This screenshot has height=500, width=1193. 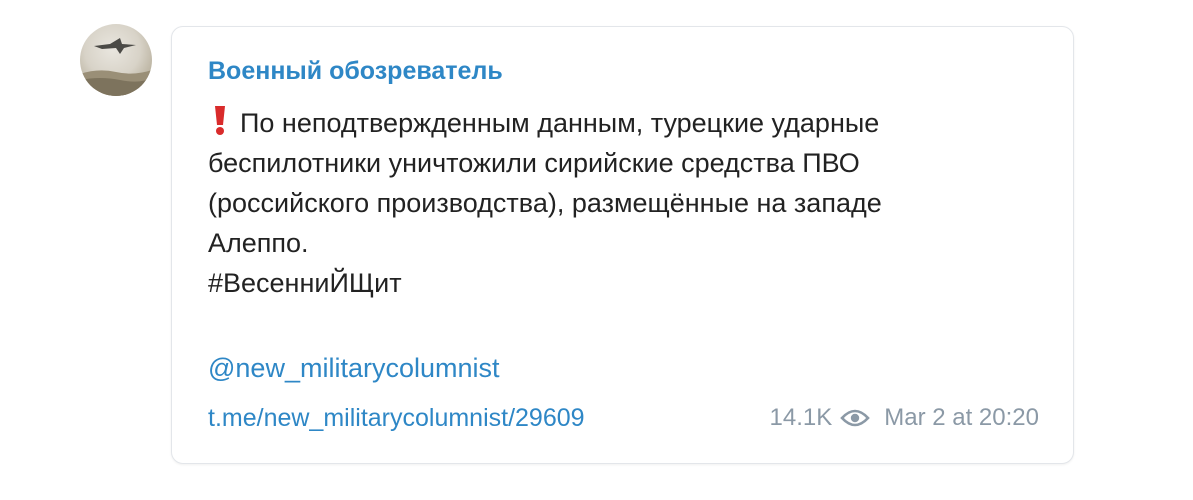 What do you see at coordinates (396, 418) in the screenshot?
I see `post-link: t.me/new_militarycolumnist/29609` at bounding box center [396, 418].